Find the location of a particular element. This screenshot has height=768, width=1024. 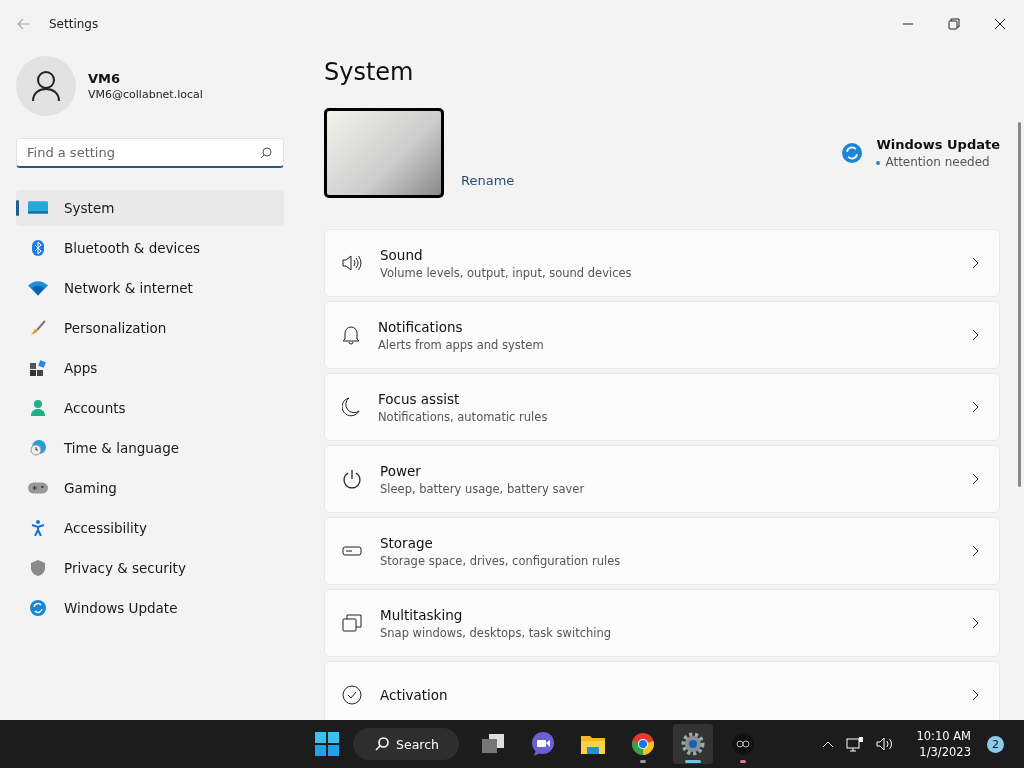

shield-icon is located at coordinates (38, 568).